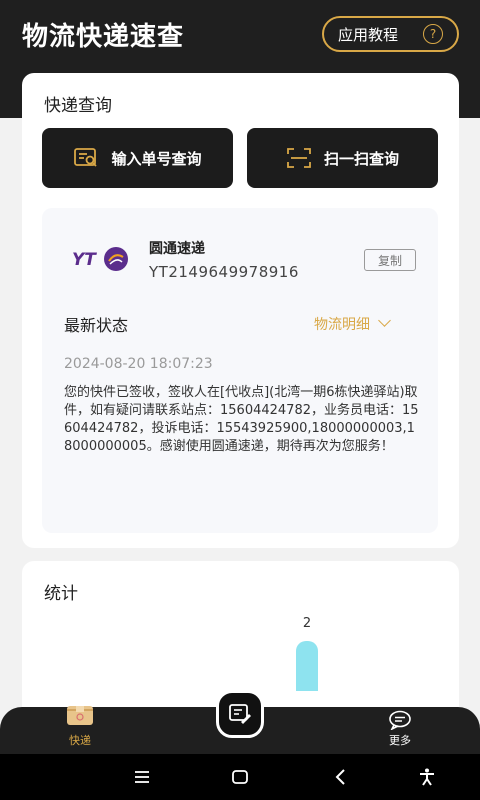 The width and height of the screenshot is (480, 800). What do you see at coordinates (84, 260) in the screenshot?
I see `svg-text: YT` at bounding box center [84, 260].